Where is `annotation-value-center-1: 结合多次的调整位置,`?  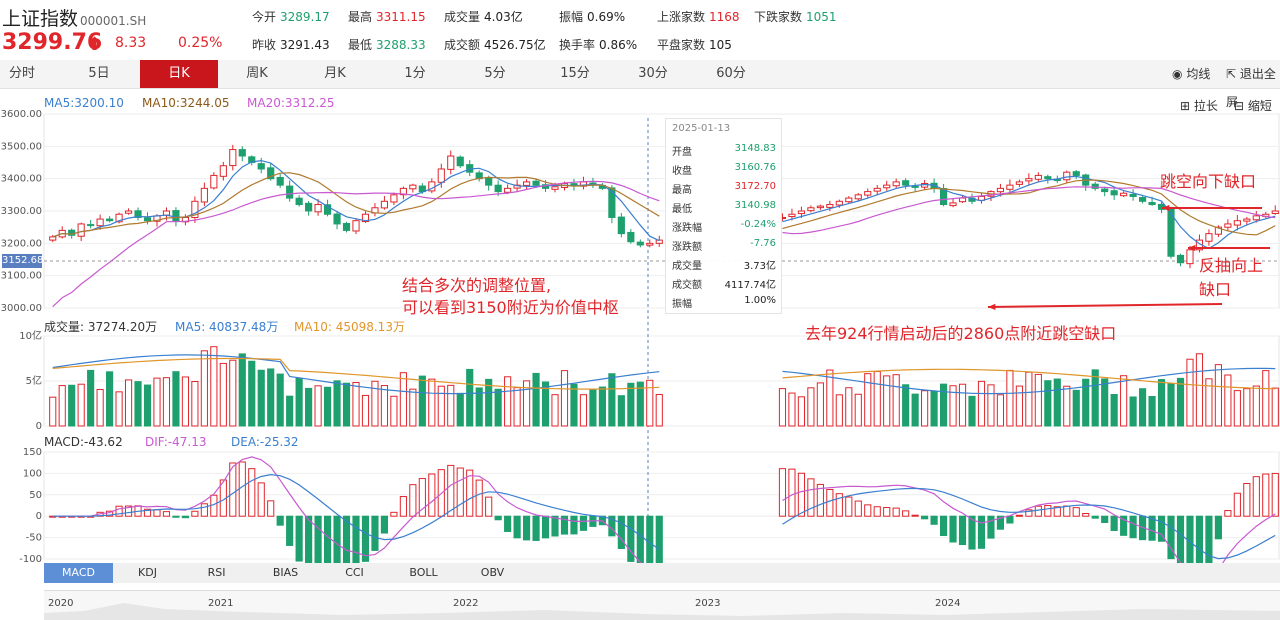 annotation-value-center-1: 结合多次的调整位置, is located at coordinates (477, 285).